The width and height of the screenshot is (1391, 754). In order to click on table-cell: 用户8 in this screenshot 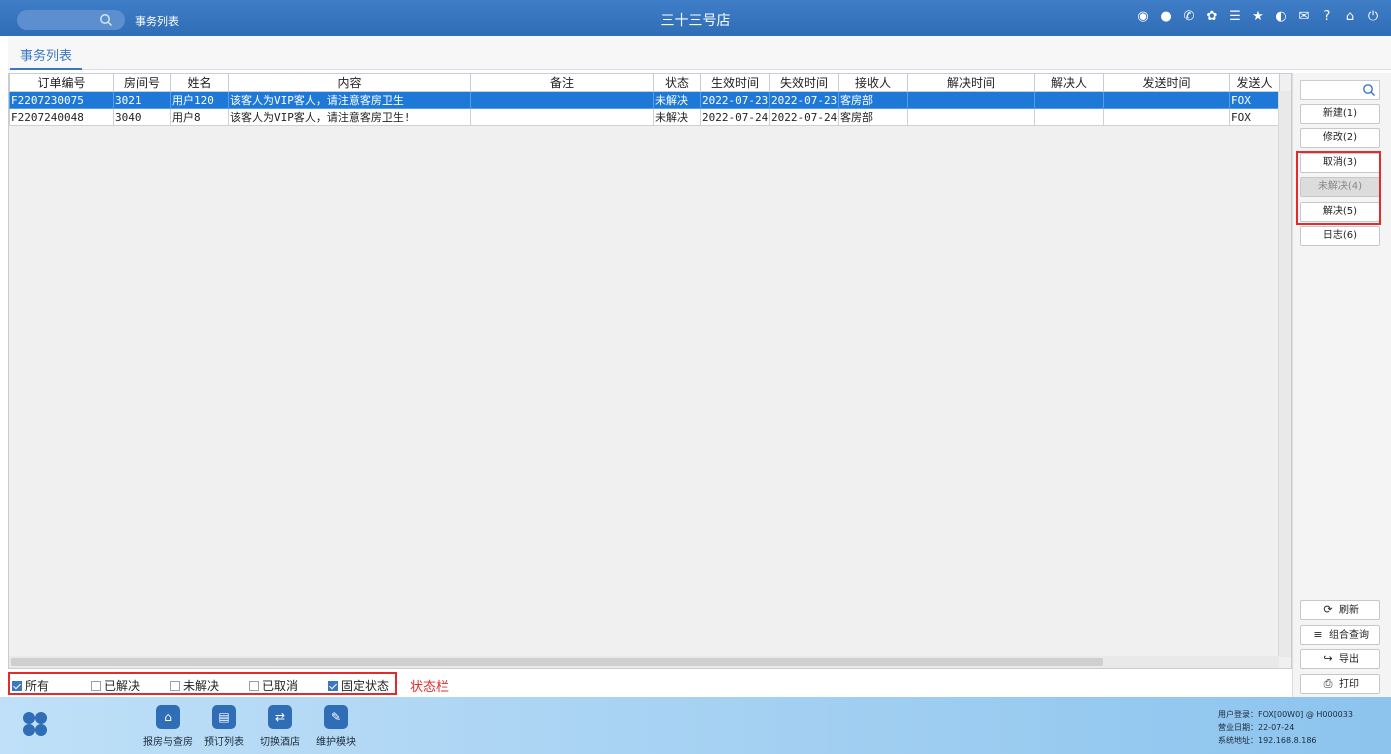, I will do `click(199, 117)`.